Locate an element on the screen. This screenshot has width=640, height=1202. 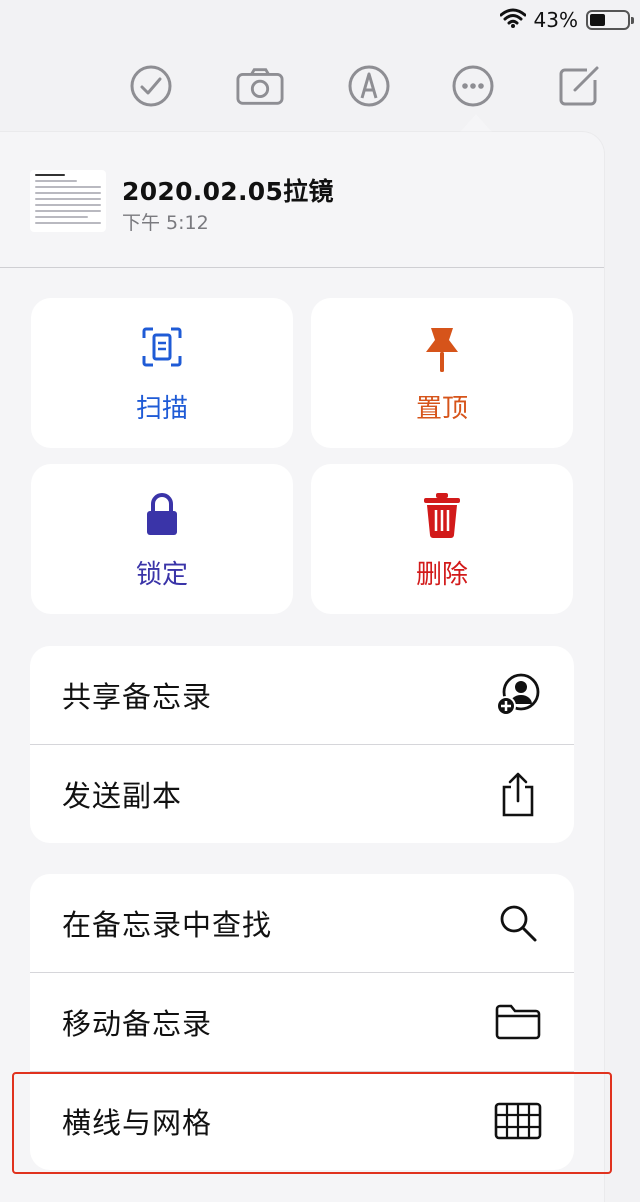
send-copy-label: 发送副本 is located at coordinates (122, 796).